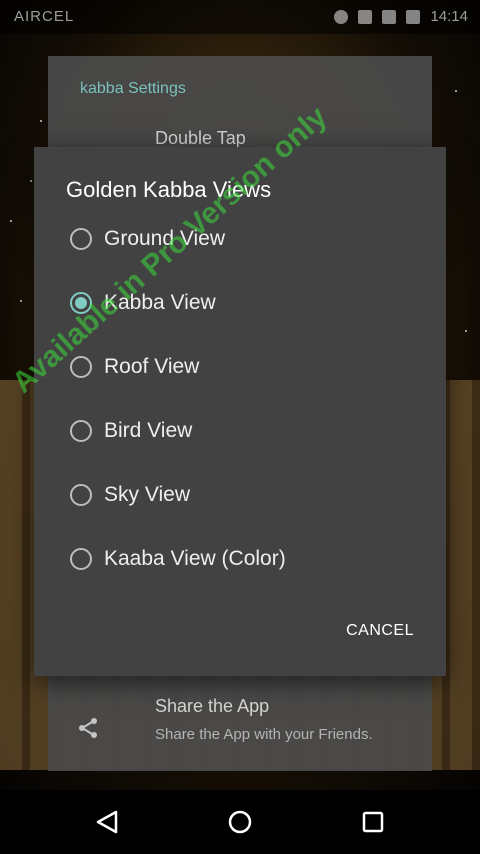  What do you see at coordinates (413, 17) in the screenshot?
I see `battery-icon` at bounding box center [413, 17].